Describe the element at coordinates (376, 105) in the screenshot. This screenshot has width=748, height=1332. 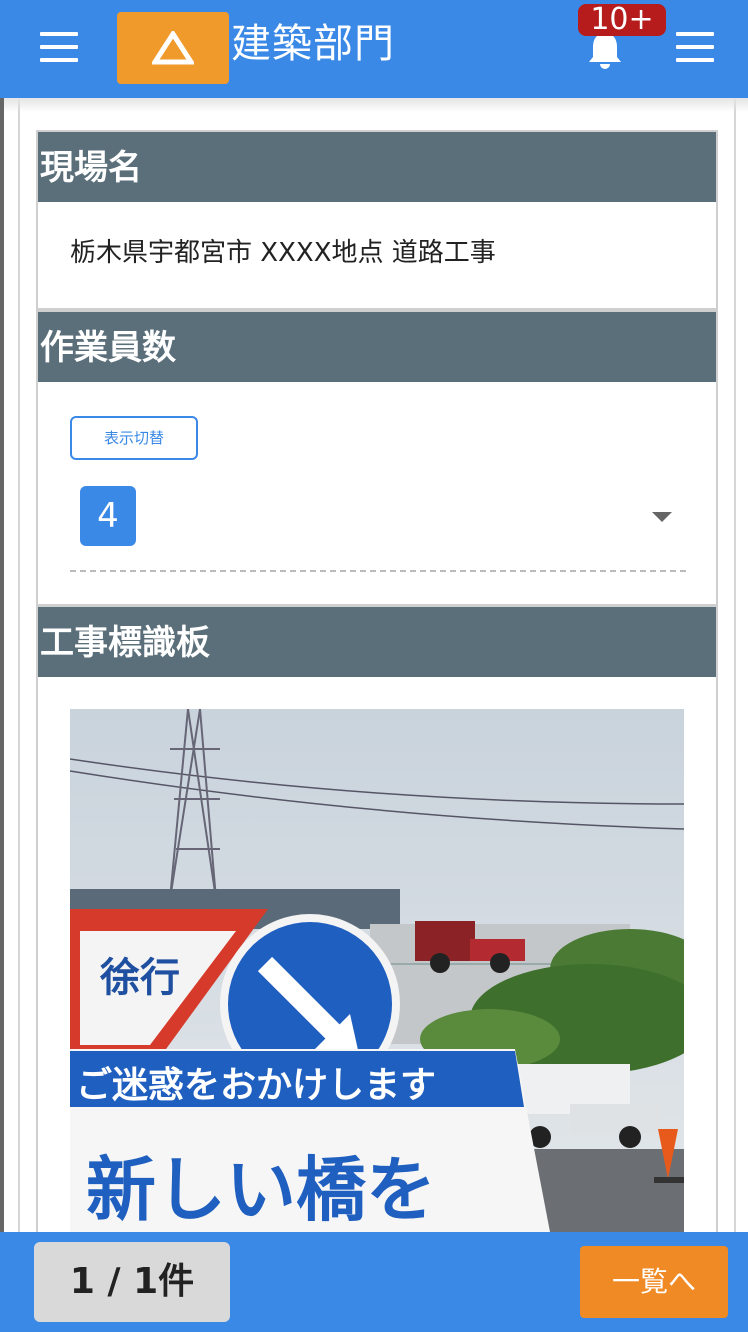
I see `header-shadow` at that location.